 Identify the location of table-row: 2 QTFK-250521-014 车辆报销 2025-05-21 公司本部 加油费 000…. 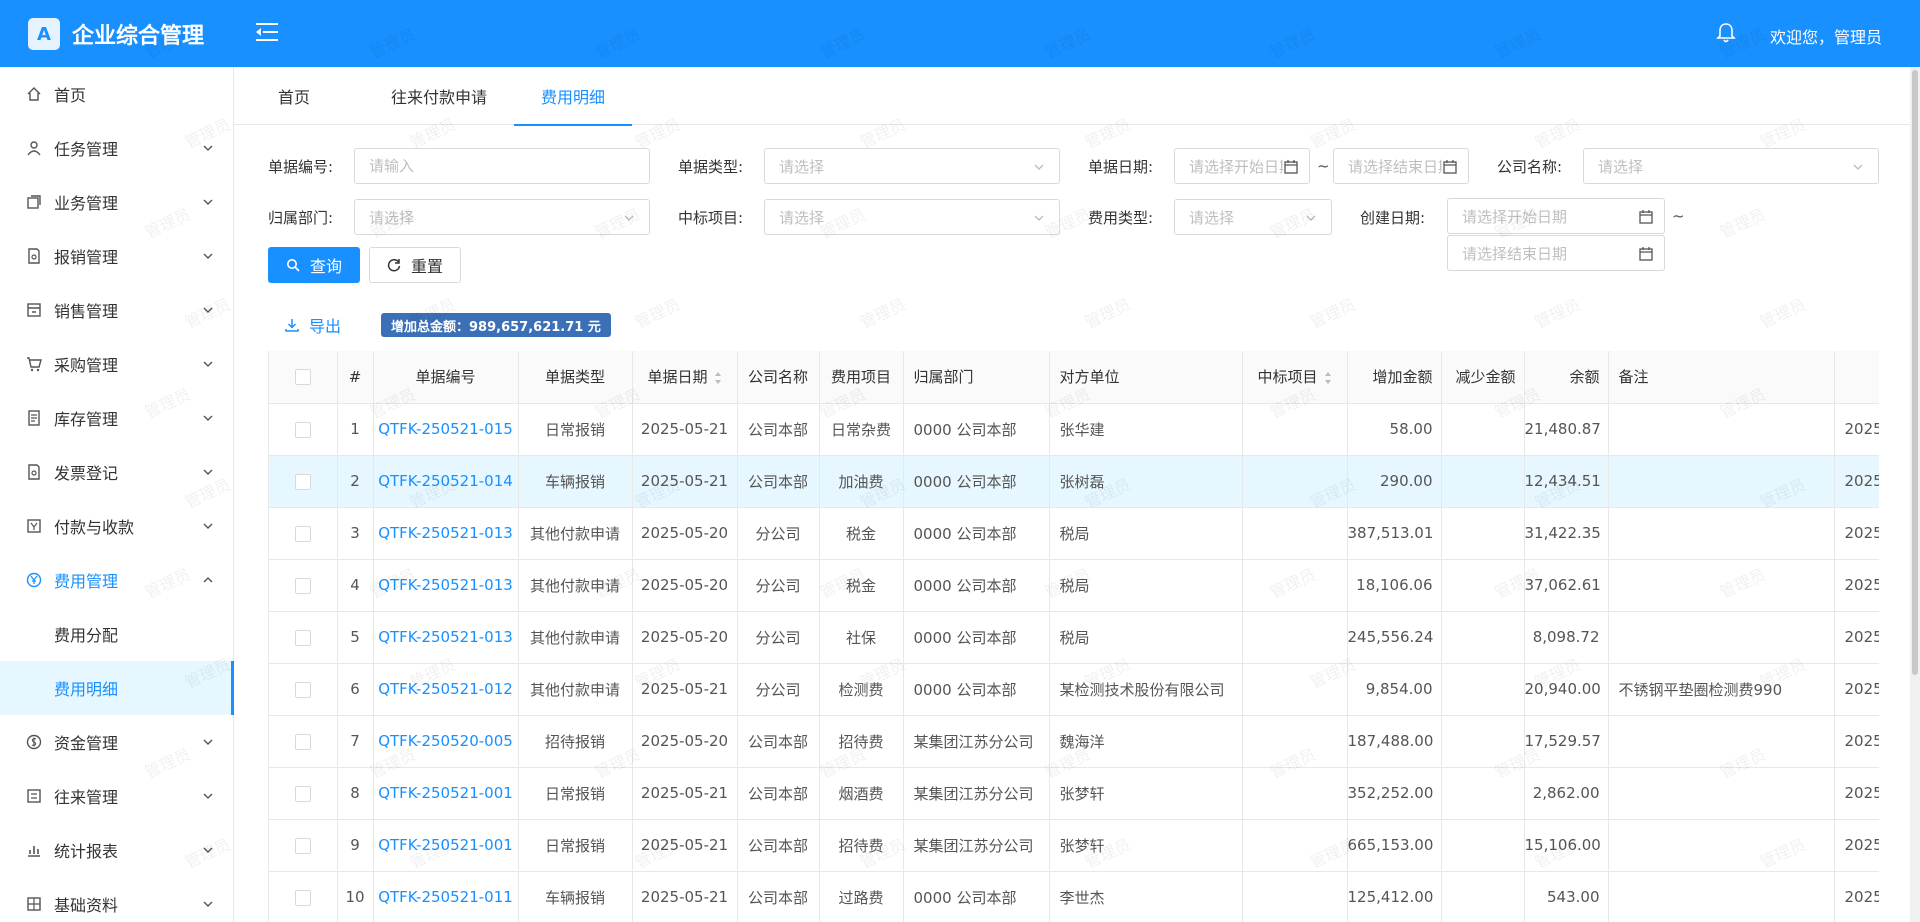
(1074, 481).